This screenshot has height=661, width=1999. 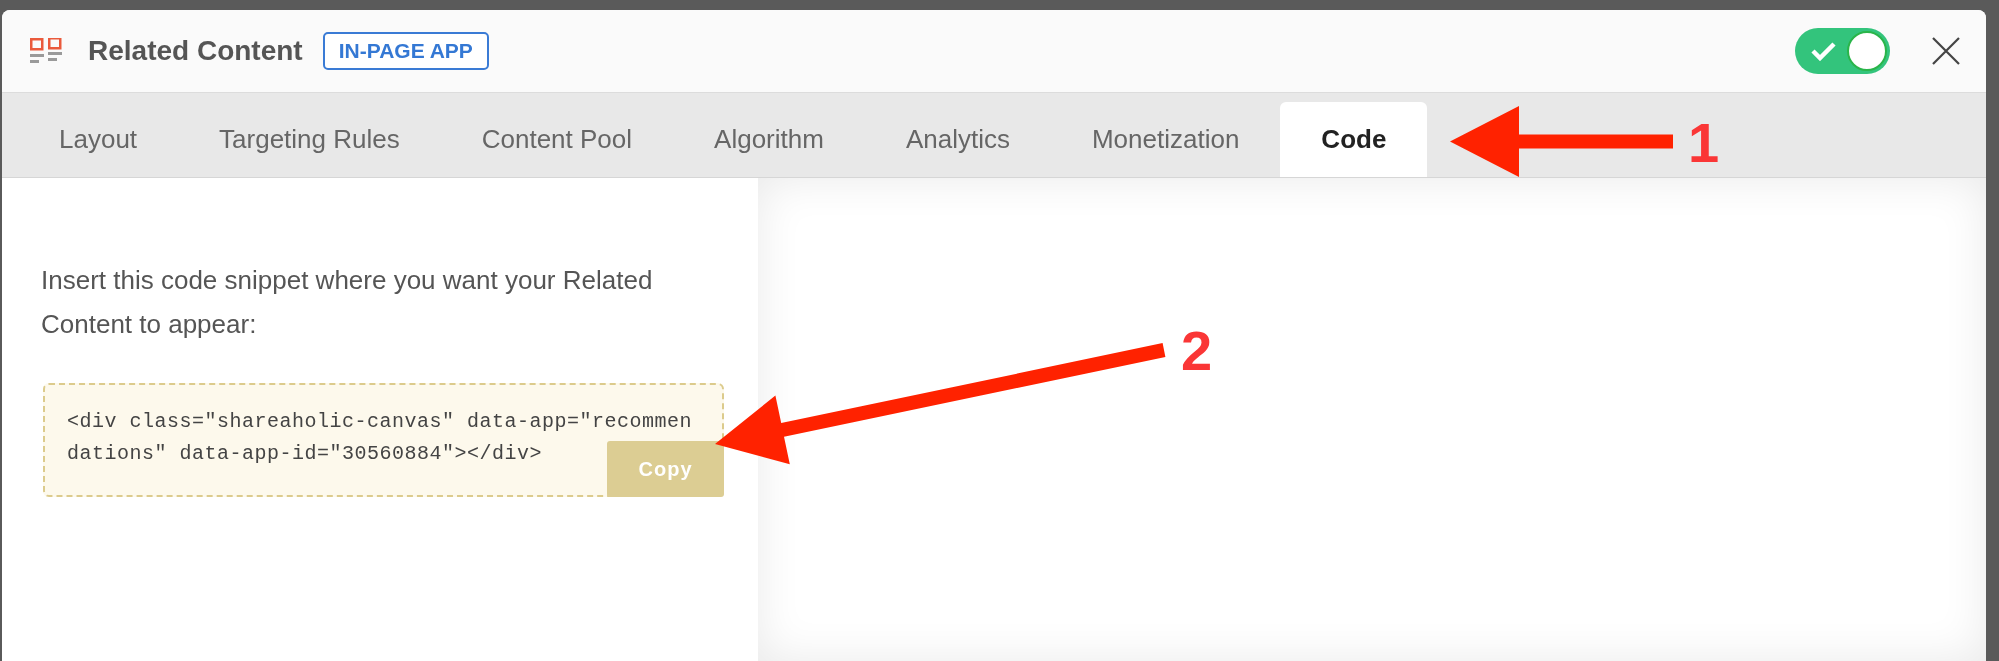 What do you see at coordinates (98, 139) in the screenshot?
I see `tab: Layout` at bounding box center [98, 139].